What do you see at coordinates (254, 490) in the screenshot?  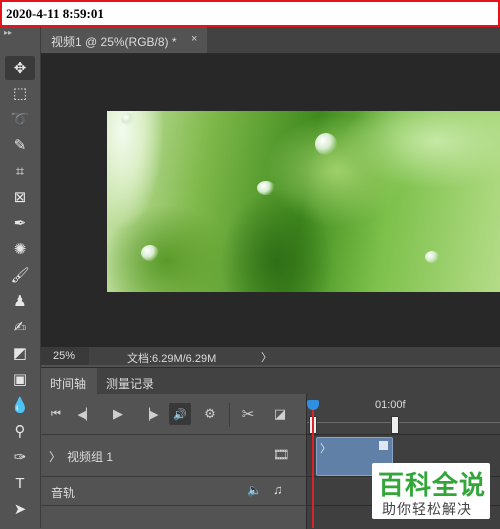 I see `audio-mute-icon: 🔈` at bounding box center [254, 490].